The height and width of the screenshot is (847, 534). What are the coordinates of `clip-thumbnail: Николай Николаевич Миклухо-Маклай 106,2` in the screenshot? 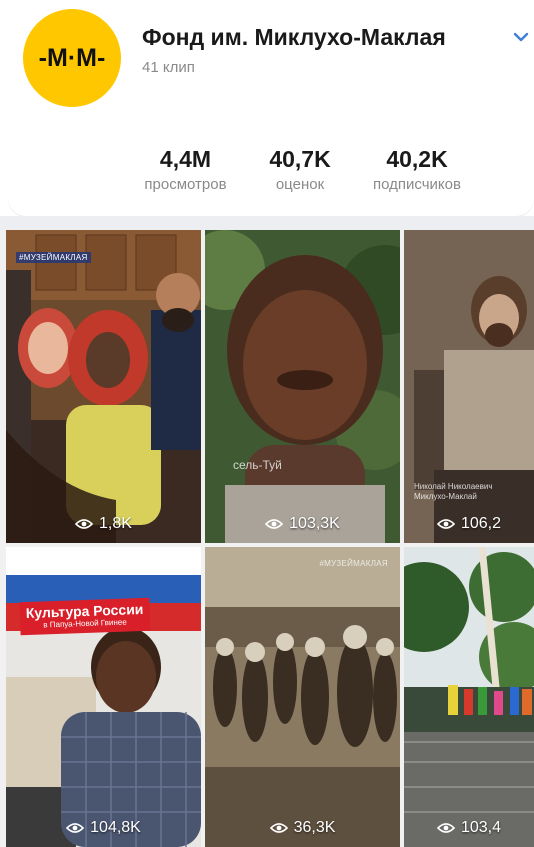 It's located at (469, 386).